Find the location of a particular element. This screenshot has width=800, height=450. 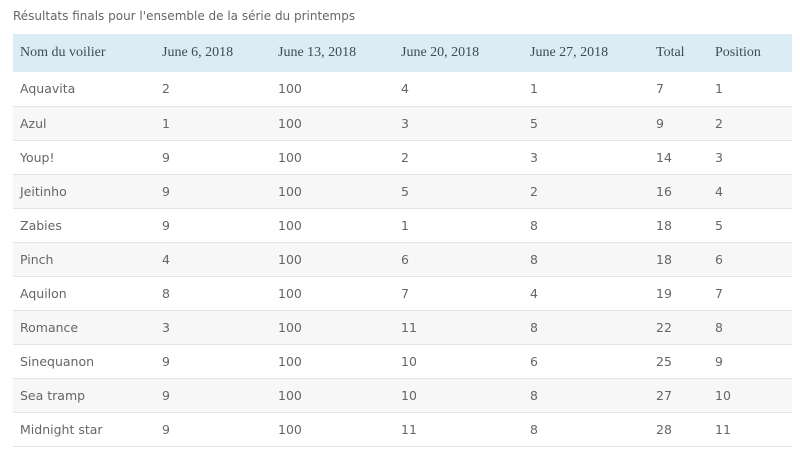

cell-total: 7 is located at coordinates (660, 89).